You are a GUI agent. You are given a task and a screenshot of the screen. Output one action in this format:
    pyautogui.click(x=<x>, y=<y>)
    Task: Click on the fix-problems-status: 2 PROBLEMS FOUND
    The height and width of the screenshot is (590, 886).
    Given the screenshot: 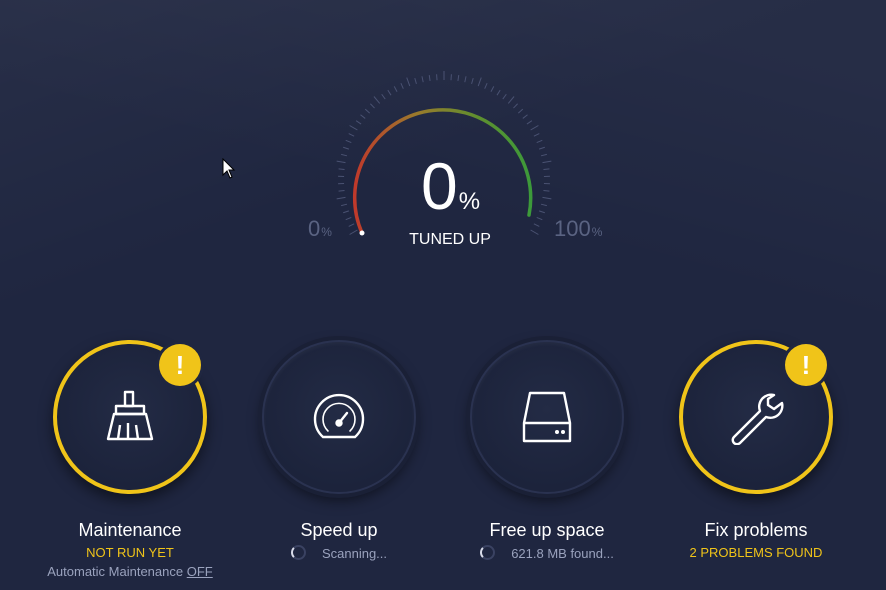 What is the action you would take?
    pyautogui.click(x=756, y=552)
    